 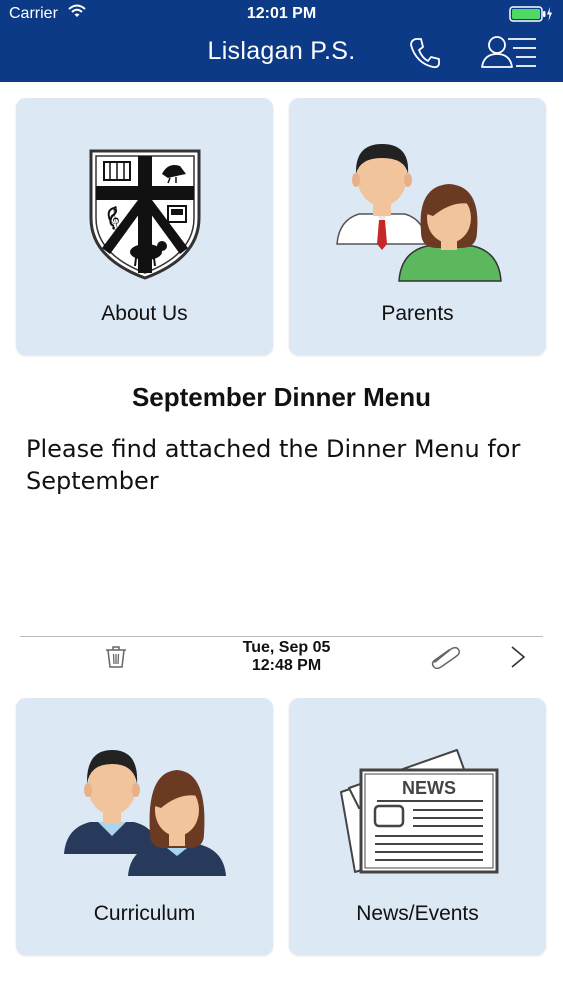 I want to click on school-crest-icon: 𝄞, so click(x=144, y=216).